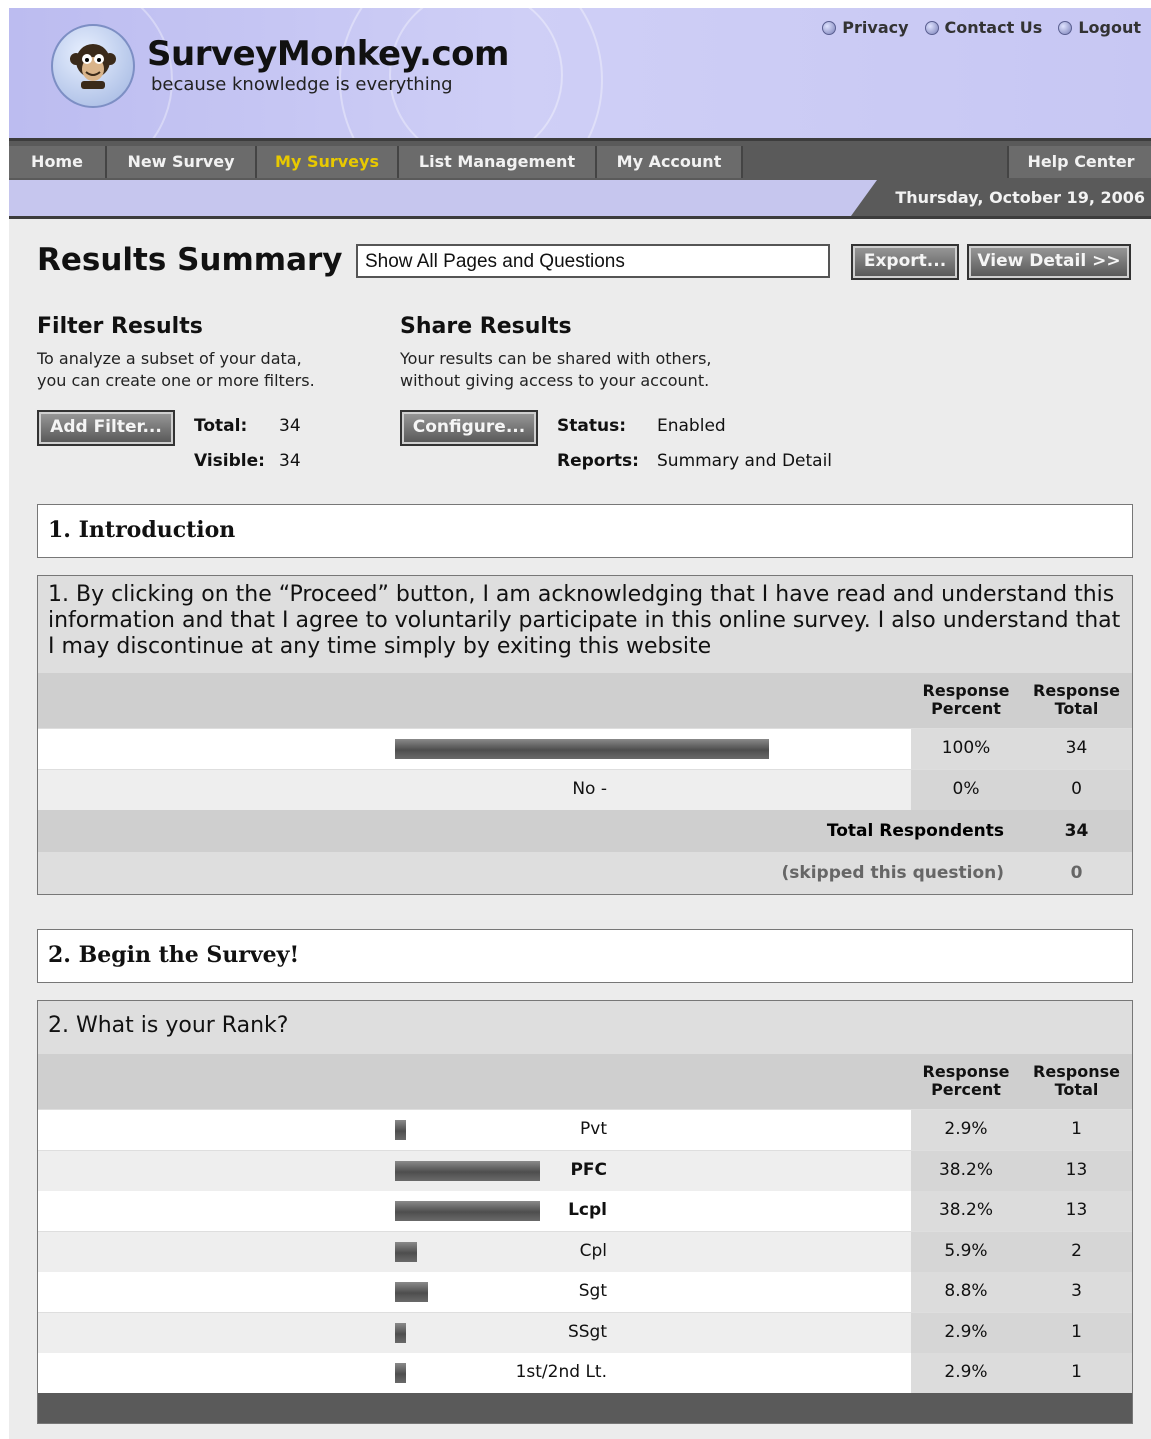 Image resolution: width=1151 pixels, height=1439 pixels. I want to click on skipped-value: 0, so click(1076, 873).